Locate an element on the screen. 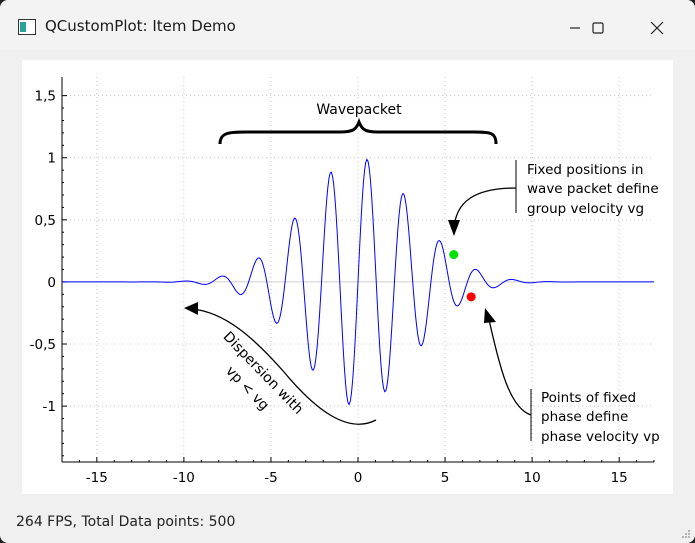  y-tick-label: -0,5 is located at coordinates (43, 345).